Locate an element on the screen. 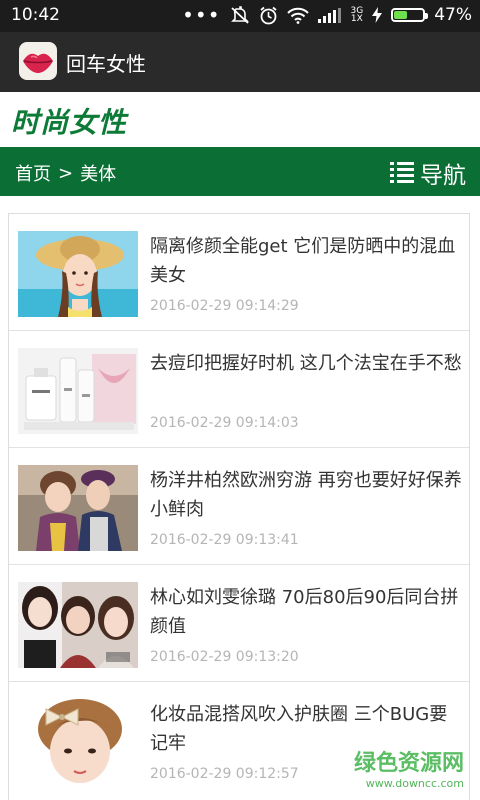 This screenshot has height=800, width=480. article-time: 2016-02-29 09:12:57 is located at coordinates (224, 774).